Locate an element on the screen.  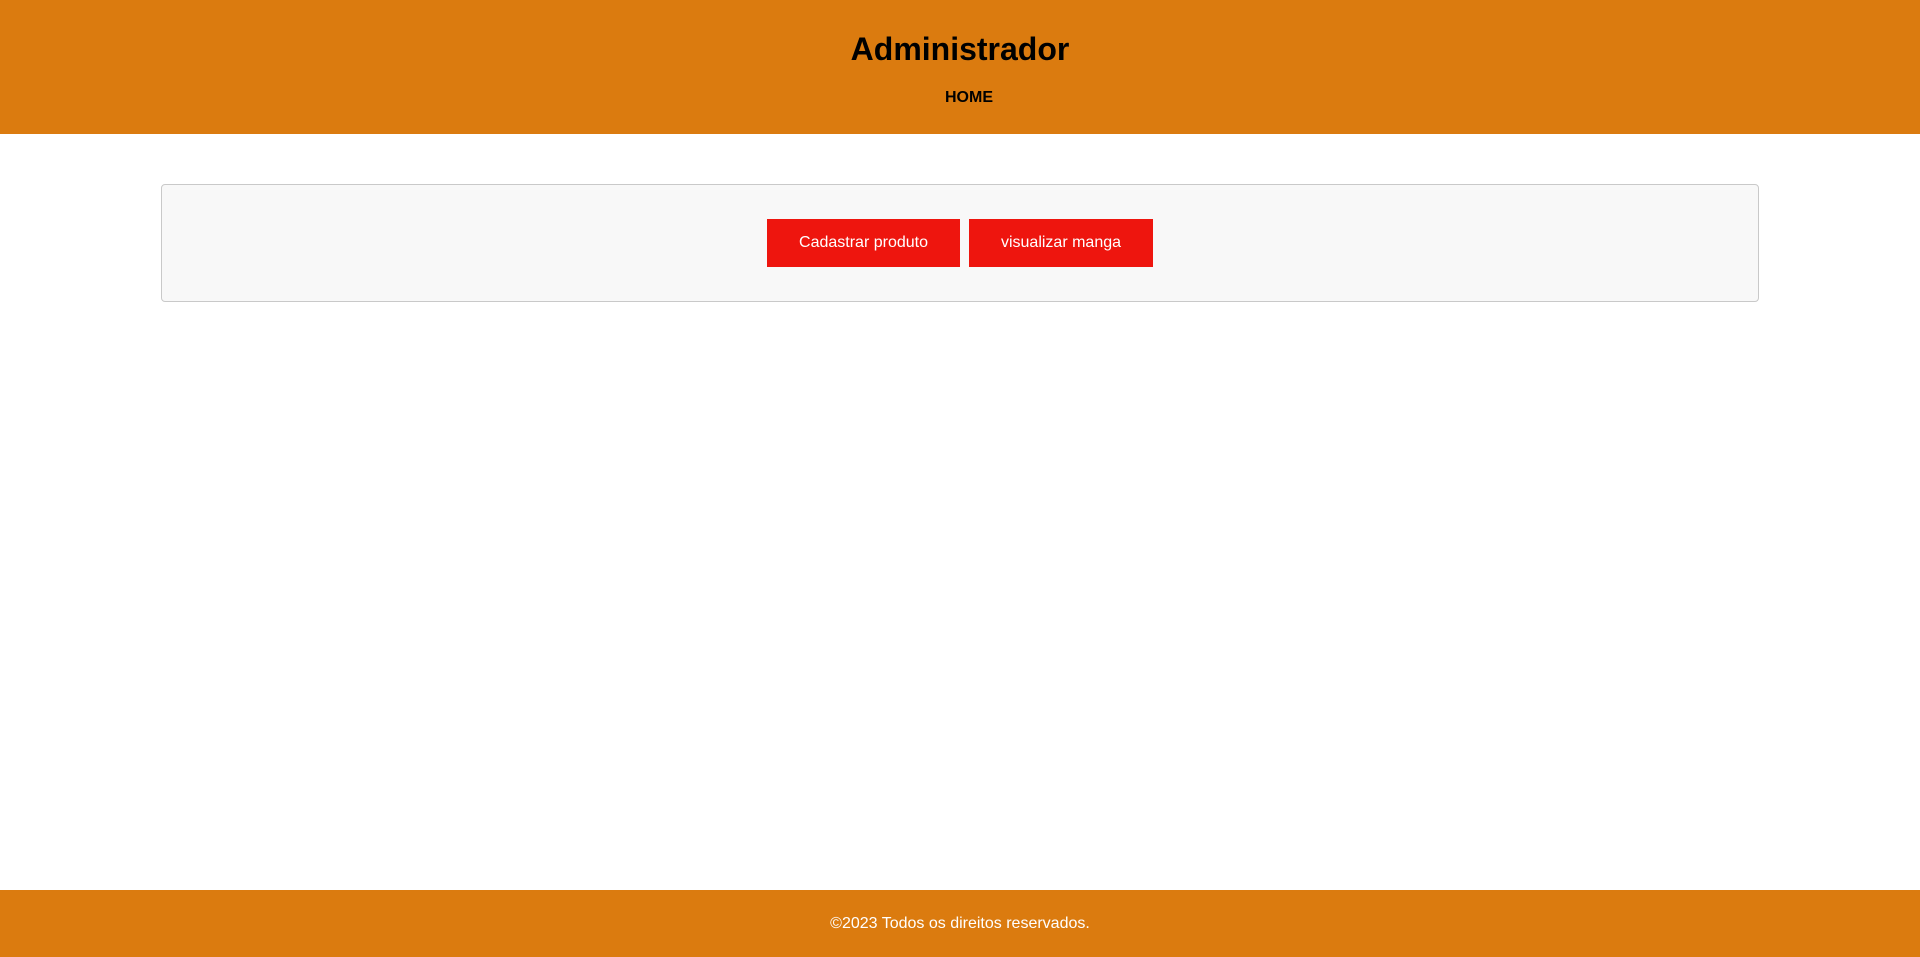
main-nav: HOME is located at coordinates (960, 98).